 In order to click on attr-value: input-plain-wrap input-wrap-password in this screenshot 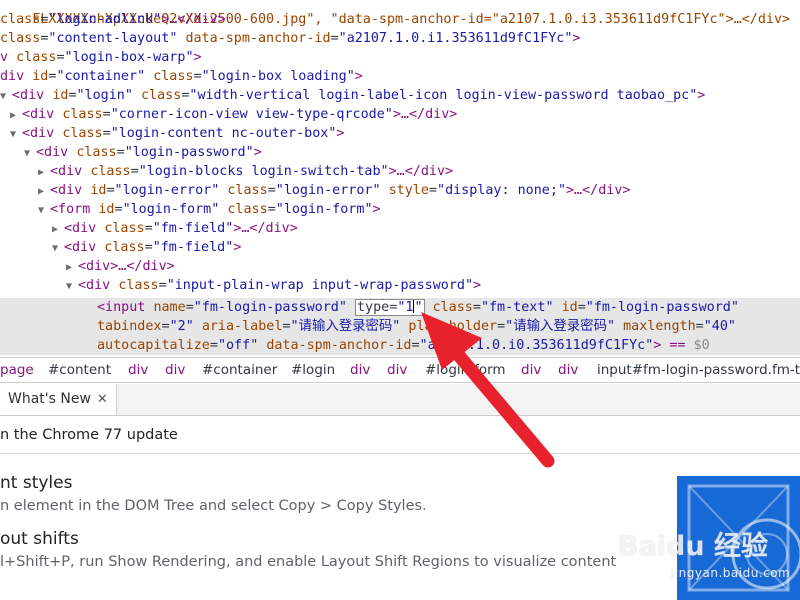, I will do `click(319, 285)`.